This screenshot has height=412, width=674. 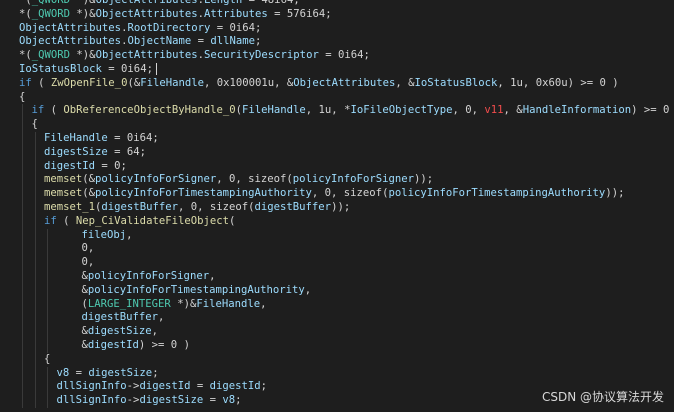 What do you see at coordinates (91, 386) in the screenshot?
I see `code-token: dllSignInfo` at bounding box center [91, 386].